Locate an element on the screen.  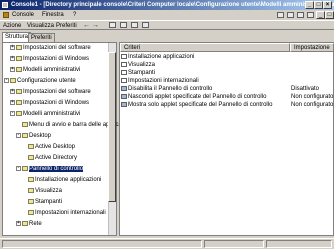
export-list-icon is located at coordinates (134, 25).